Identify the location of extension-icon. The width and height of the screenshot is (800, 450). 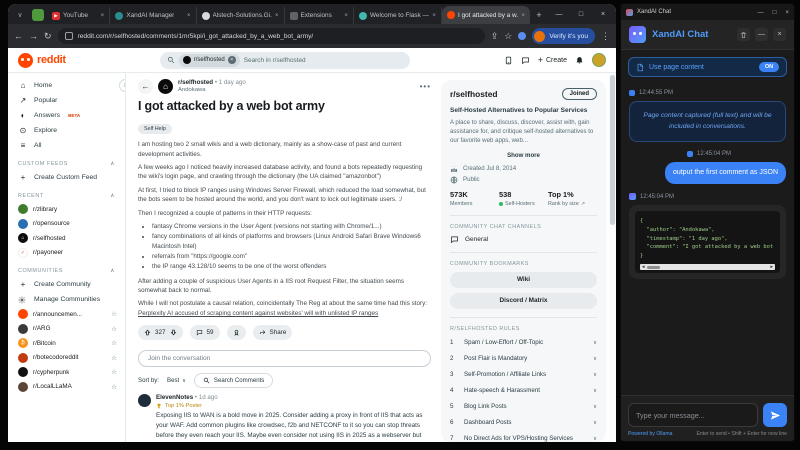
(522, 36).